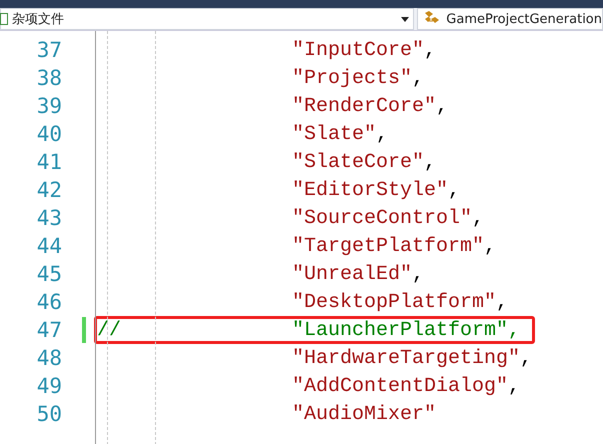 The height and width of the screenshot is (444, 603). I want to click on line-number: 47, so click(49, 330).